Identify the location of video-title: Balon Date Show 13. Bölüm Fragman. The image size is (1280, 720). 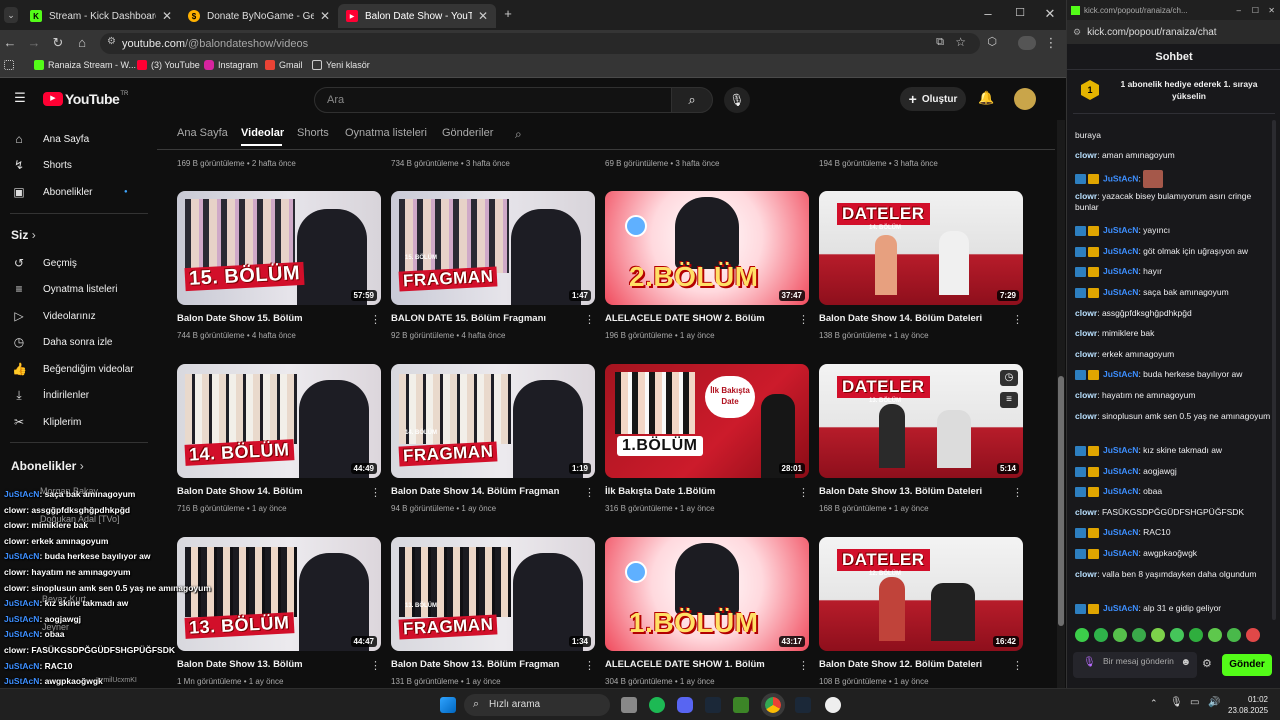
(475, 664).